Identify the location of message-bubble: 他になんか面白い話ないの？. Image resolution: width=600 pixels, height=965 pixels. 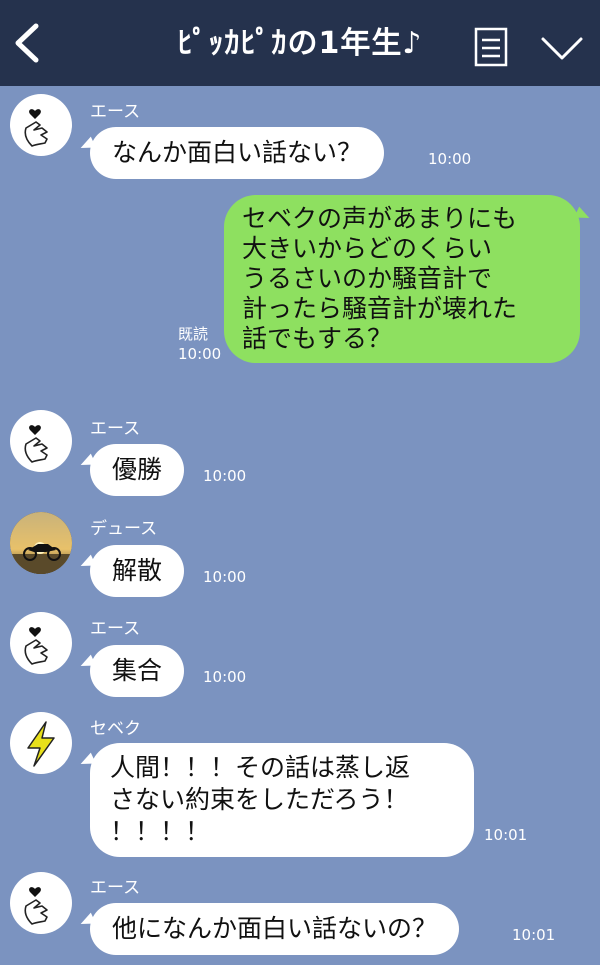
(275, 929).